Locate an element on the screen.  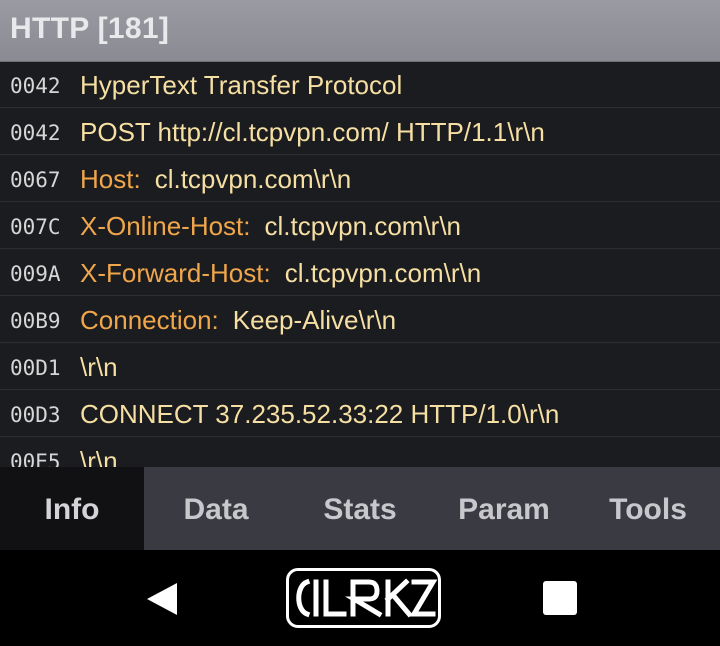
packet-field-row: 009A X-Forward-Host: cl.tcpvpn.com\r\n is located at coordinates (360, 273).